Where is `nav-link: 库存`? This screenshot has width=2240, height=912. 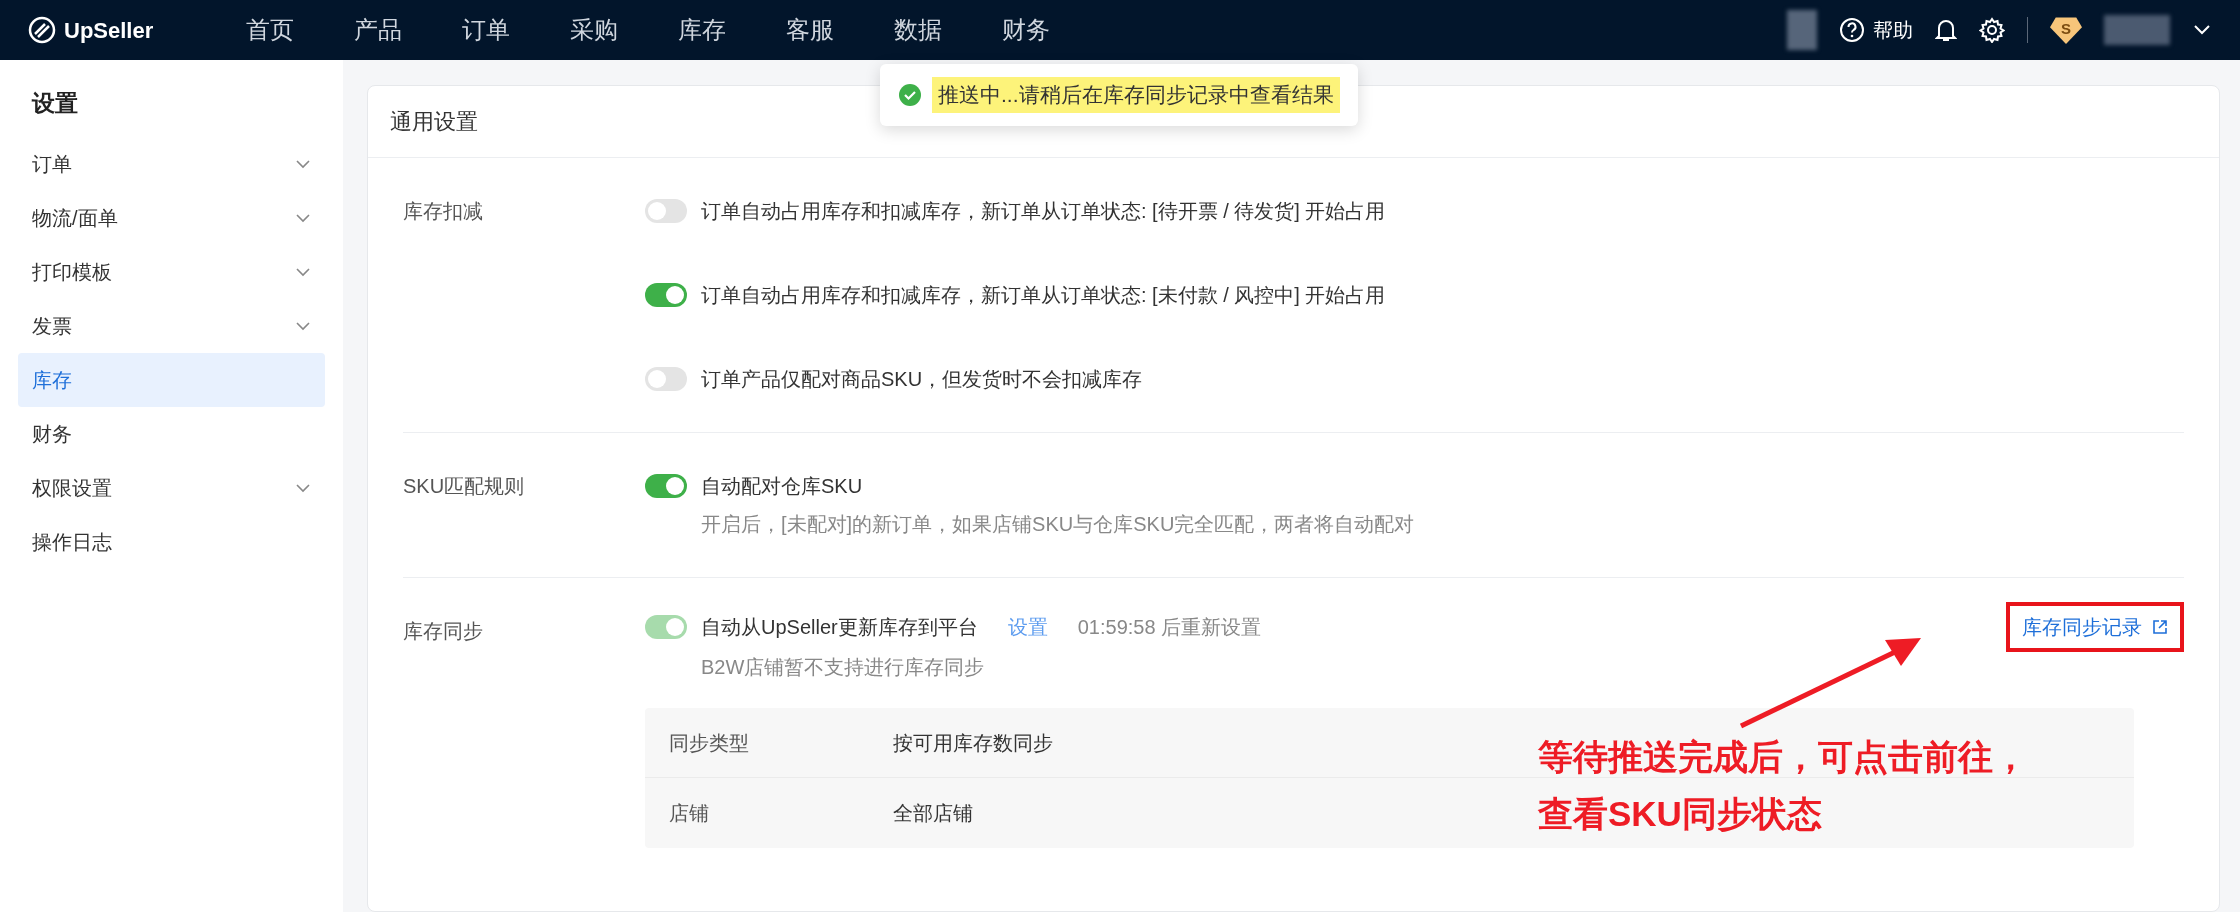
nav-link: 库存 is located at coordinates (702, 30).